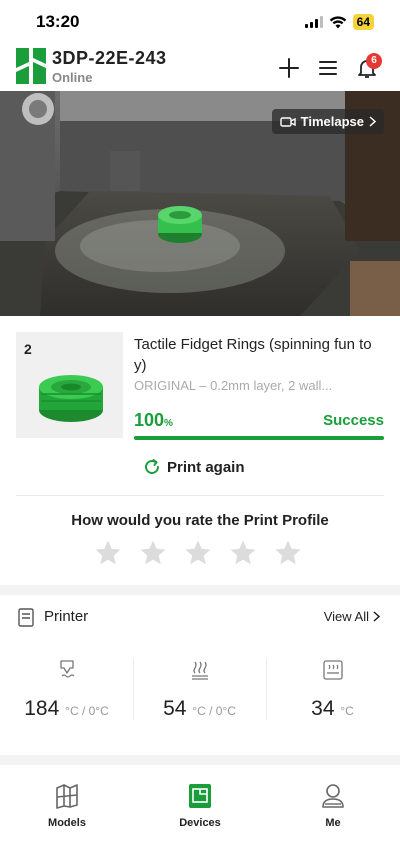  Describe the element at coordinates (200, 823) in the screenshot. I see `nav-label-devices: Devices` at that location.